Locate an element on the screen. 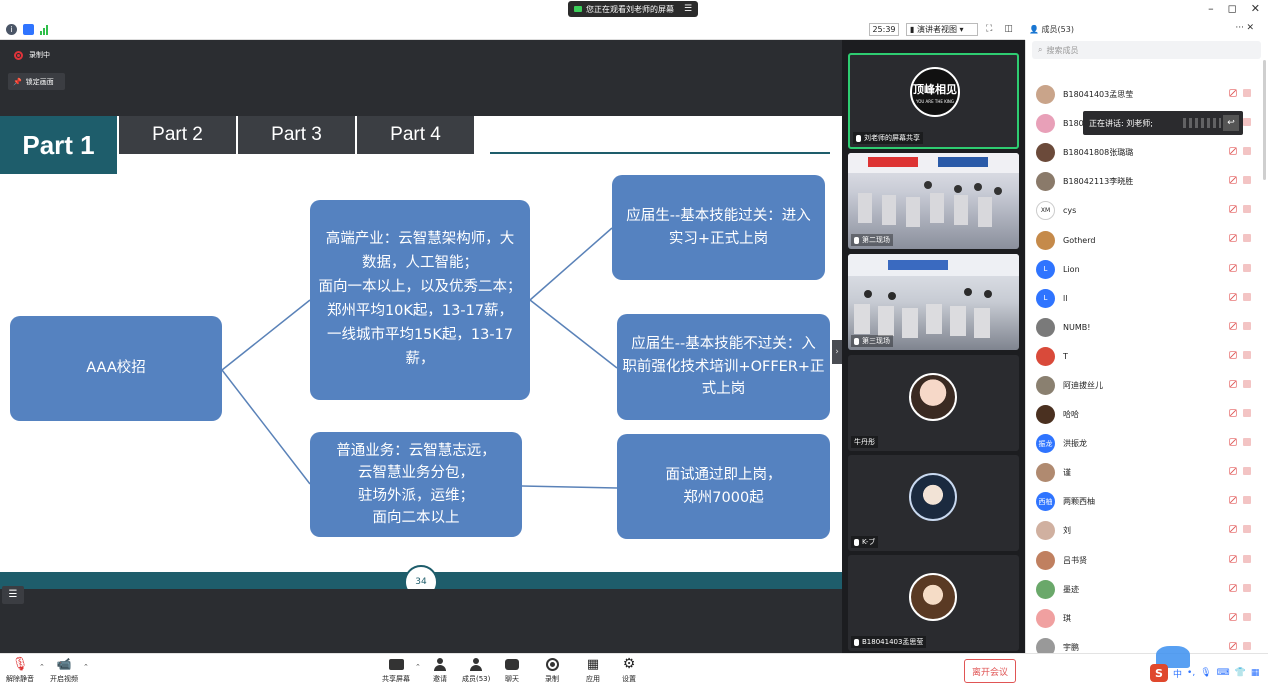 The width and height of the screenshot is (1268, 688). member-row: 阿迪拔丝儿 is located at coordinates (1147, 385).